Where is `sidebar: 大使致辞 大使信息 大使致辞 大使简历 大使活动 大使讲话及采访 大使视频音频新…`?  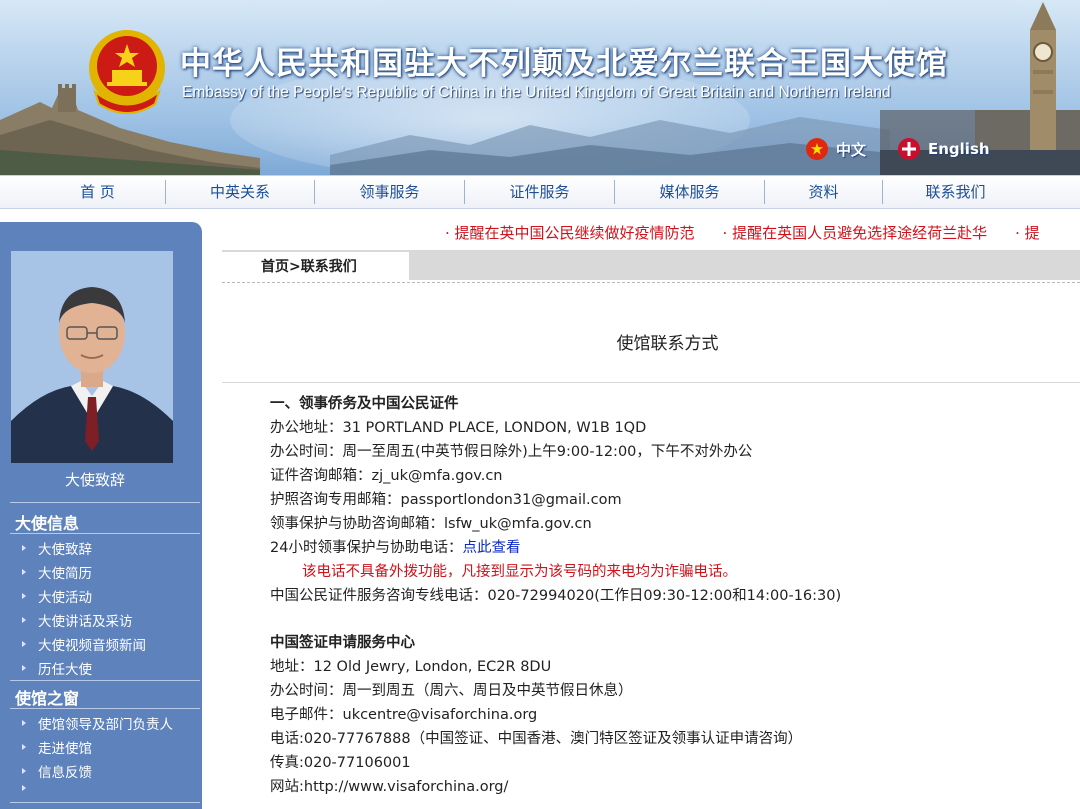 sidebar: 大使致辞 大使信息 大使致辞 大使简历 大使活动 大使讲话及采访 大使视频音频新… is located at coordinates (101, 515).